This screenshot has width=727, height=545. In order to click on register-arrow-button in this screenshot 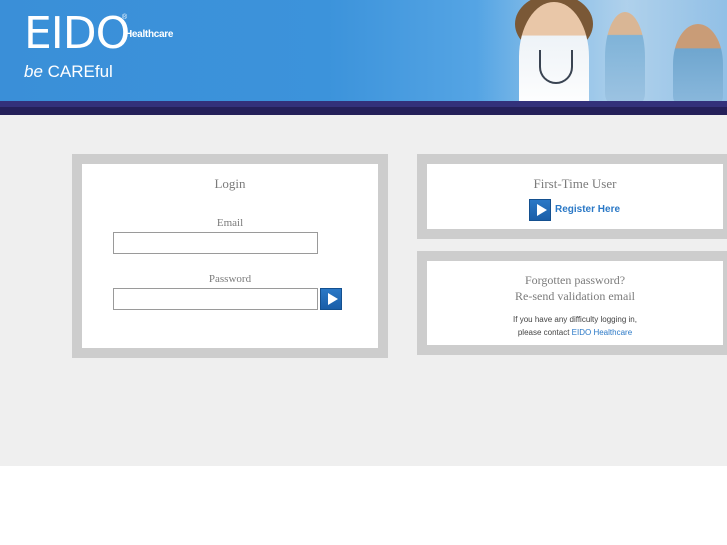, I will do `click(540, 210)`.